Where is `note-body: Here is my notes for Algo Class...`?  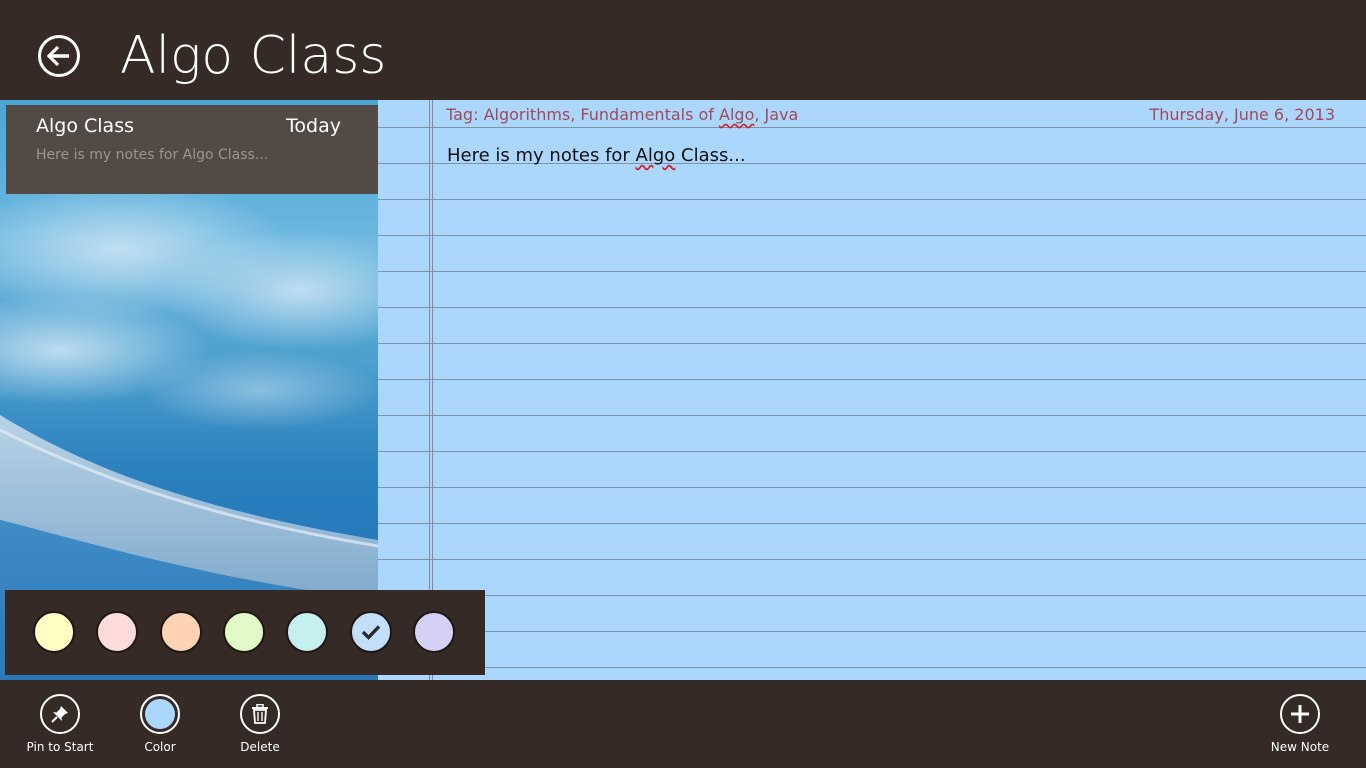
note-body: Here is my notes for Algo Class... is located at coordinates (596, 155).